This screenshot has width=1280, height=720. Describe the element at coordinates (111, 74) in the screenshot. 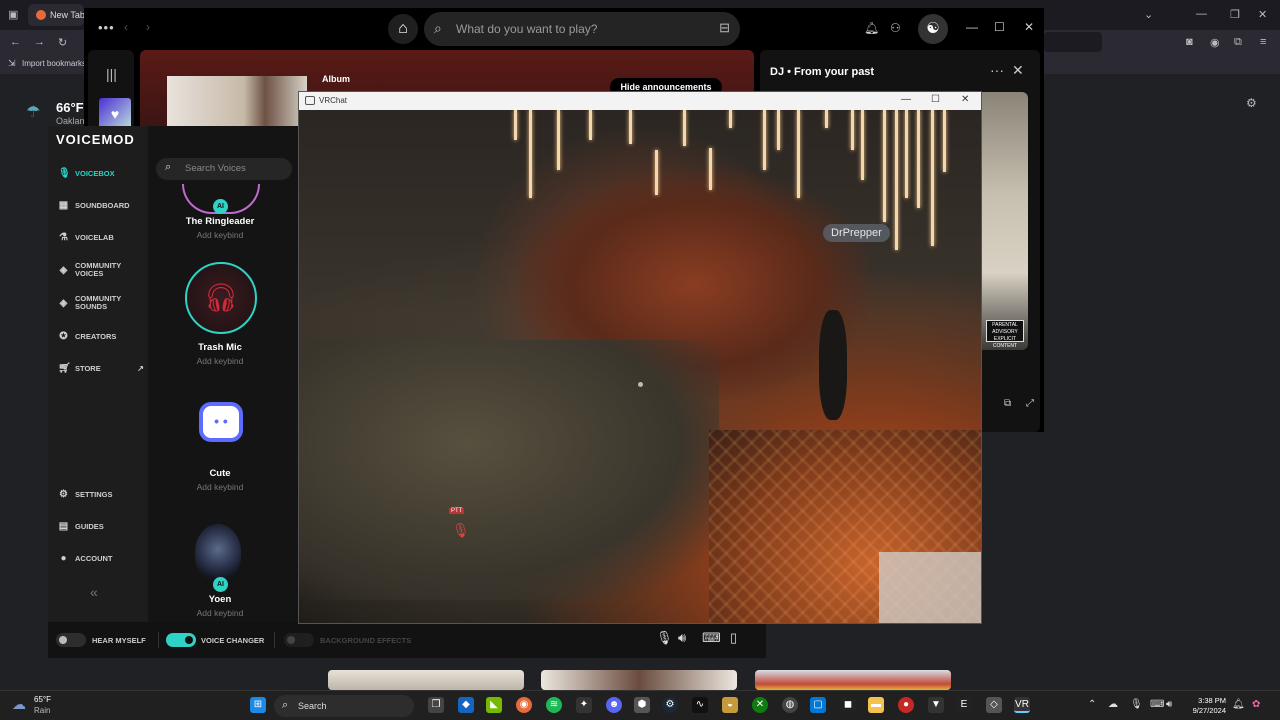

I see `library-icon: |||` at that location.